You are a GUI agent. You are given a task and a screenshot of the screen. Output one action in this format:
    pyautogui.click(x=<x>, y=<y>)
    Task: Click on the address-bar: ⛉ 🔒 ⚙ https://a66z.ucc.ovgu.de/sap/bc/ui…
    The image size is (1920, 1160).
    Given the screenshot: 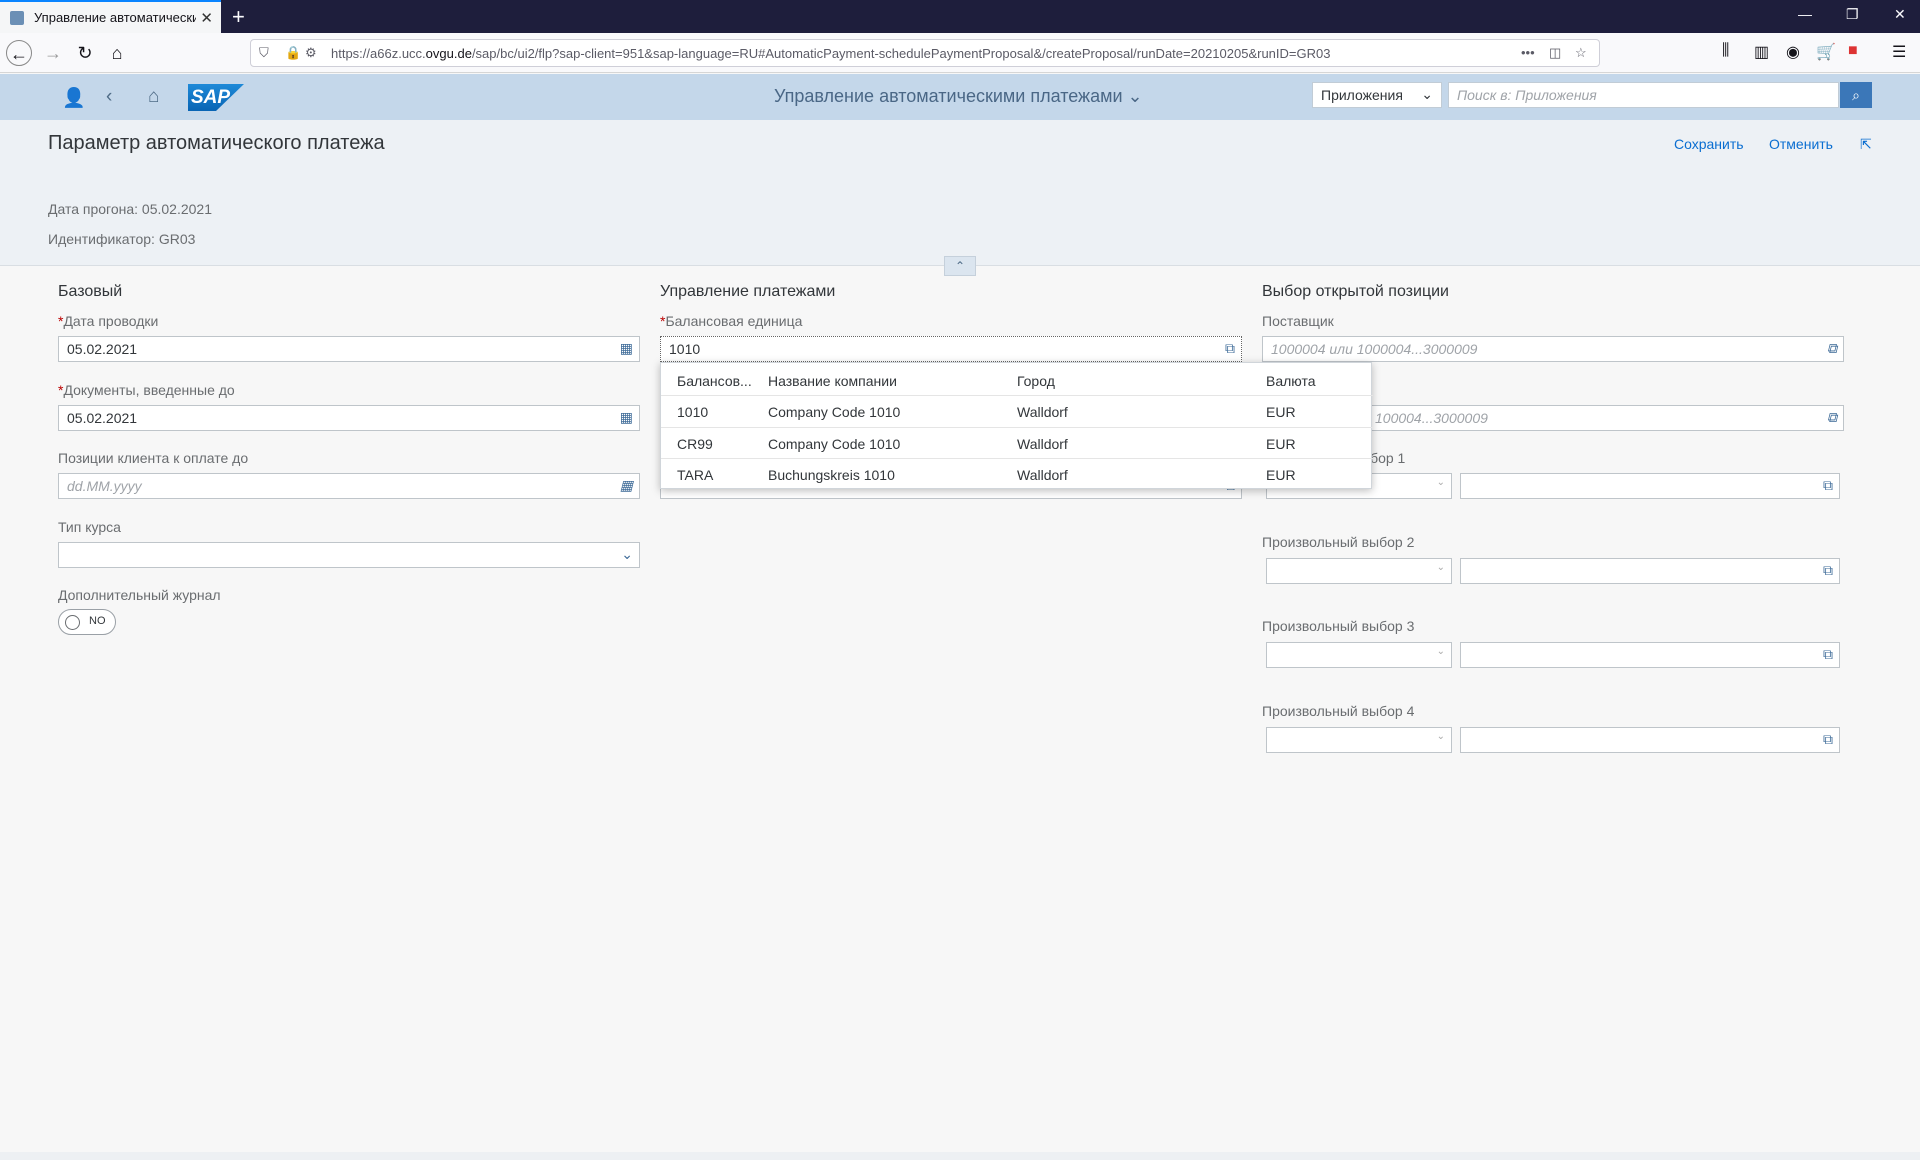 What is the action you would take?
    pyautogui.click(x=925, y=53)
    